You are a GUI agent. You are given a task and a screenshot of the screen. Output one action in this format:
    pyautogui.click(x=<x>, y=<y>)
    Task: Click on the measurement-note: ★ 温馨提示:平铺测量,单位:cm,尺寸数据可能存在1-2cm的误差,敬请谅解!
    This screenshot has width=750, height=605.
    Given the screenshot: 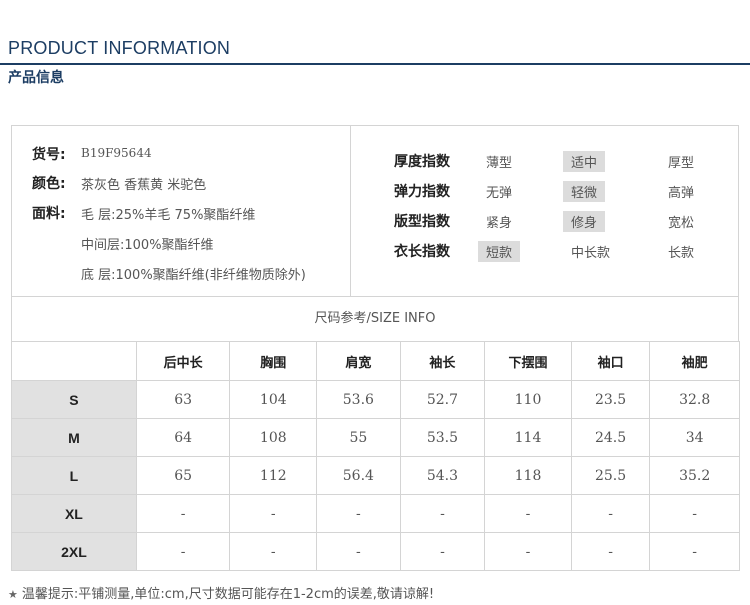 What is the action you would take?
    pyautogui.click(x=221, y=592)
    